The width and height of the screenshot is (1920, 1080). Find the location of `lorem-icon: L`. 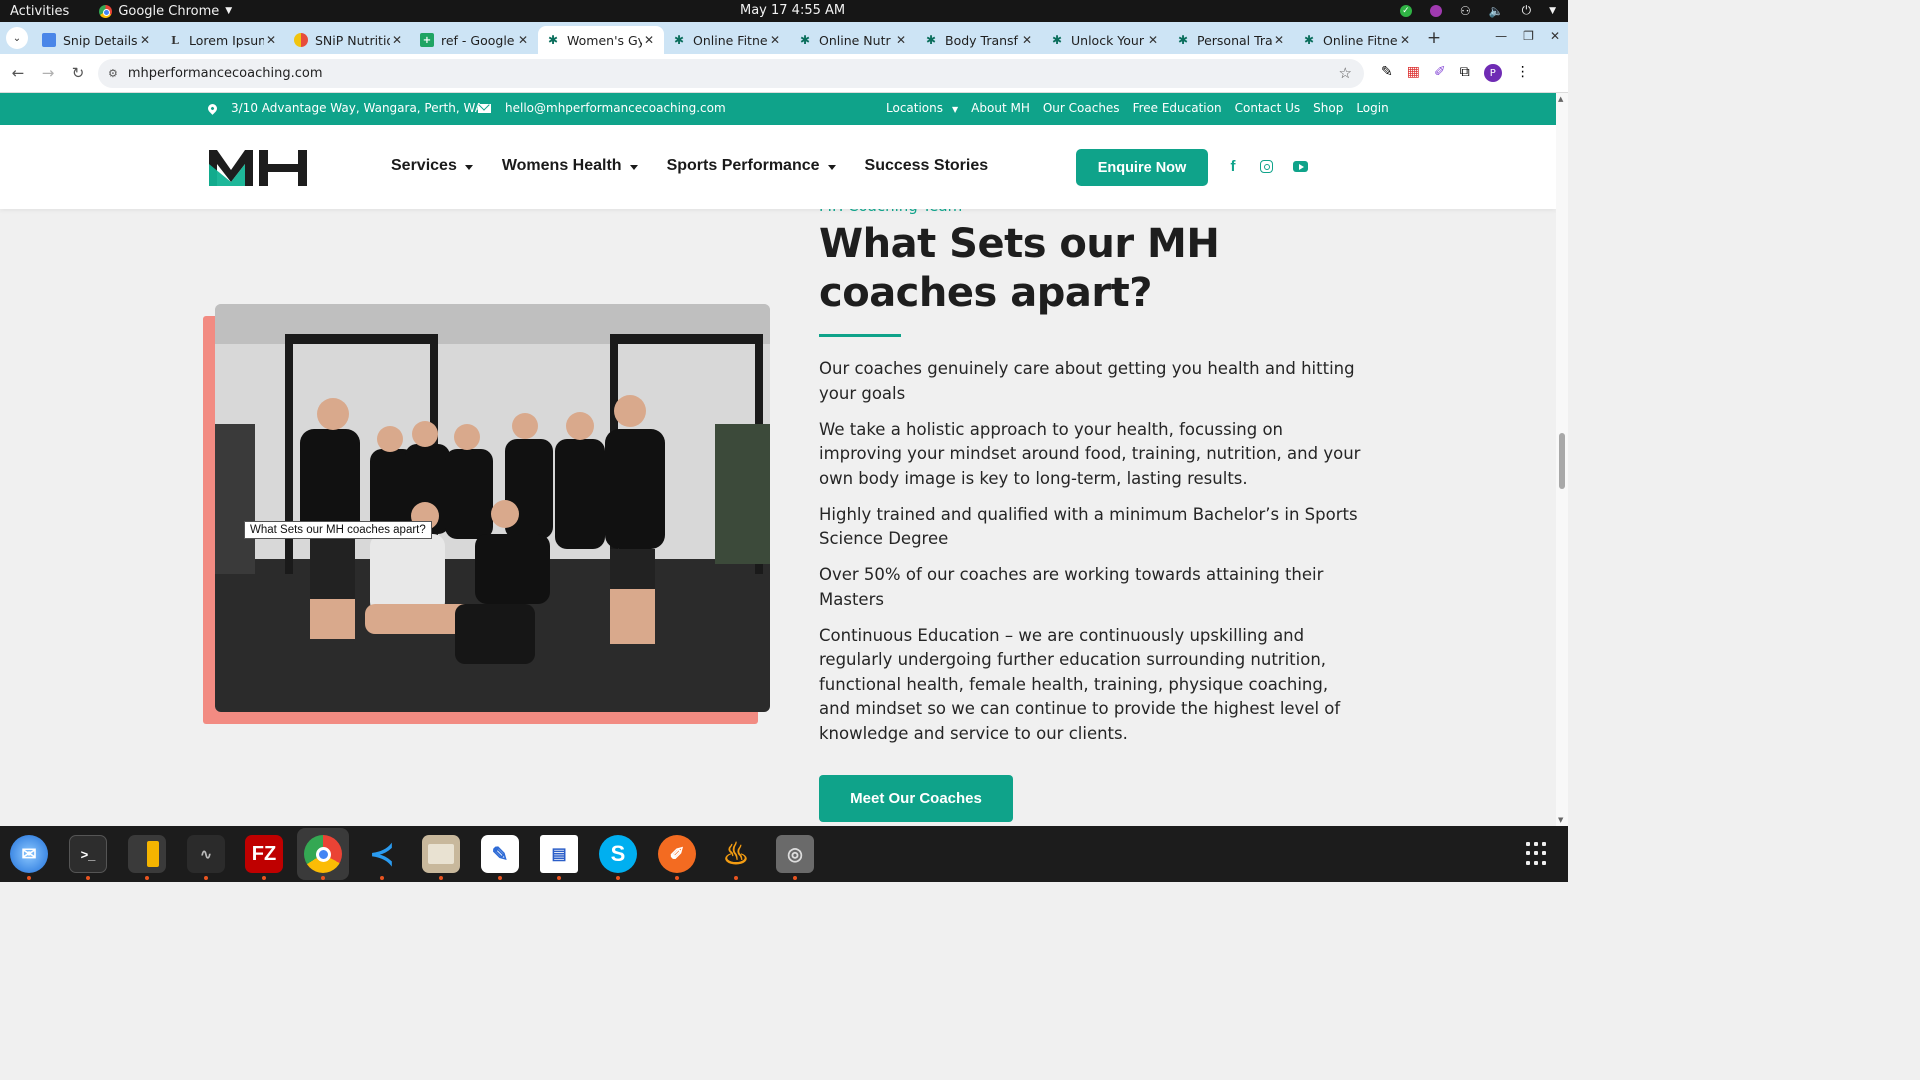

lorem-icon: L is located at coordinates (175, 40).